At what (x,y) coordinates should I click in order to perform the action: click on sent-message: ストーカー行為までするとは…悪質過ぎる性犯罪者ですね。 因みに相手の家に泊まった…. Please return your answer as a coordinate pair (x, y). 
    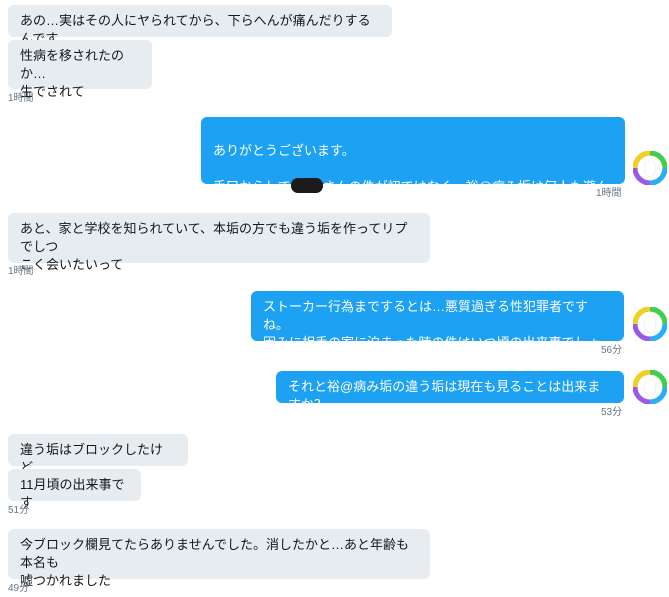
    Looking at the image, I should click on (437, 329).